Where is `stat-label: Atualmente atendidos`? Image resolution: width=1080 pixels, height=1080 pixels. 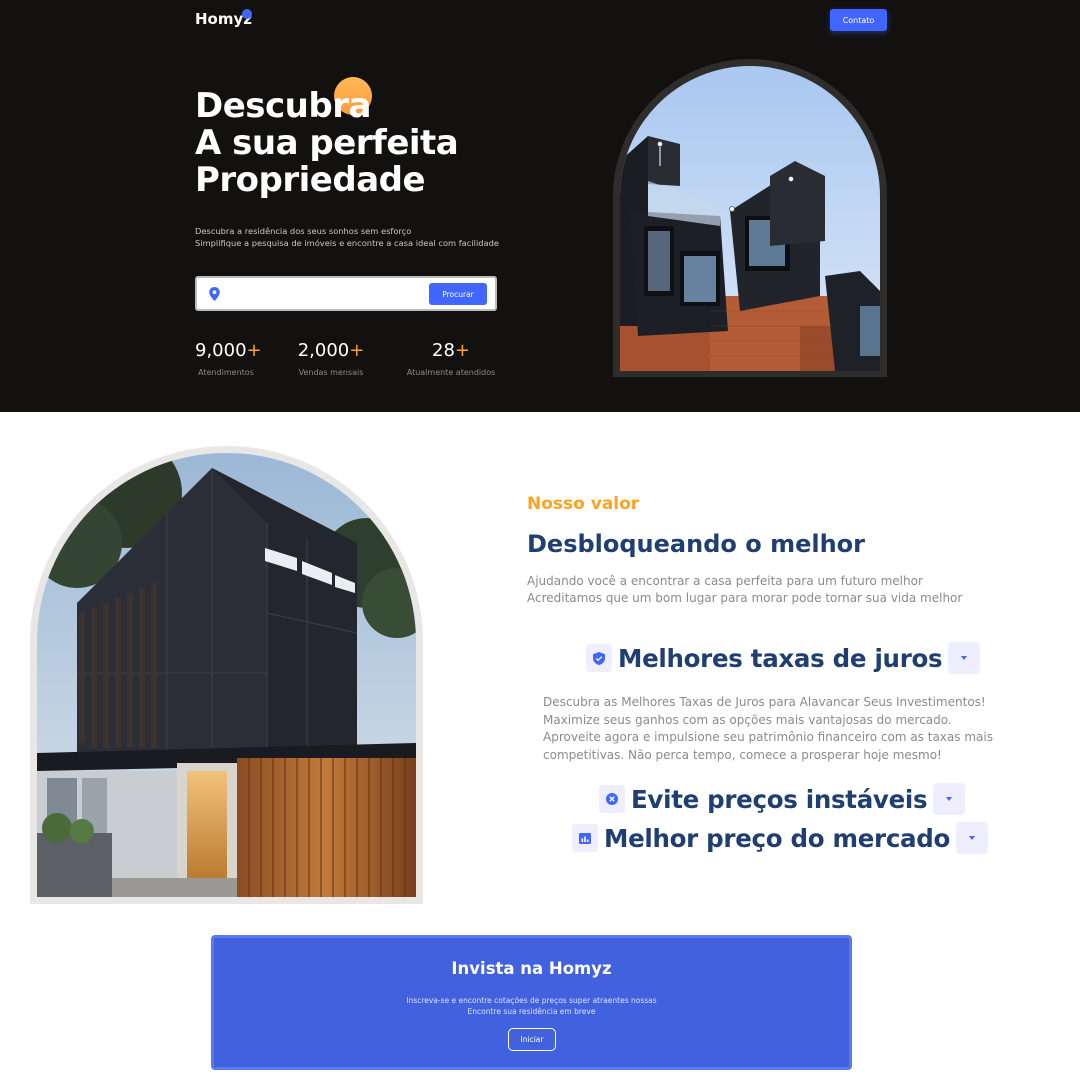
stat-label: Atualmente atendidos is located at coordinates (451, 372).